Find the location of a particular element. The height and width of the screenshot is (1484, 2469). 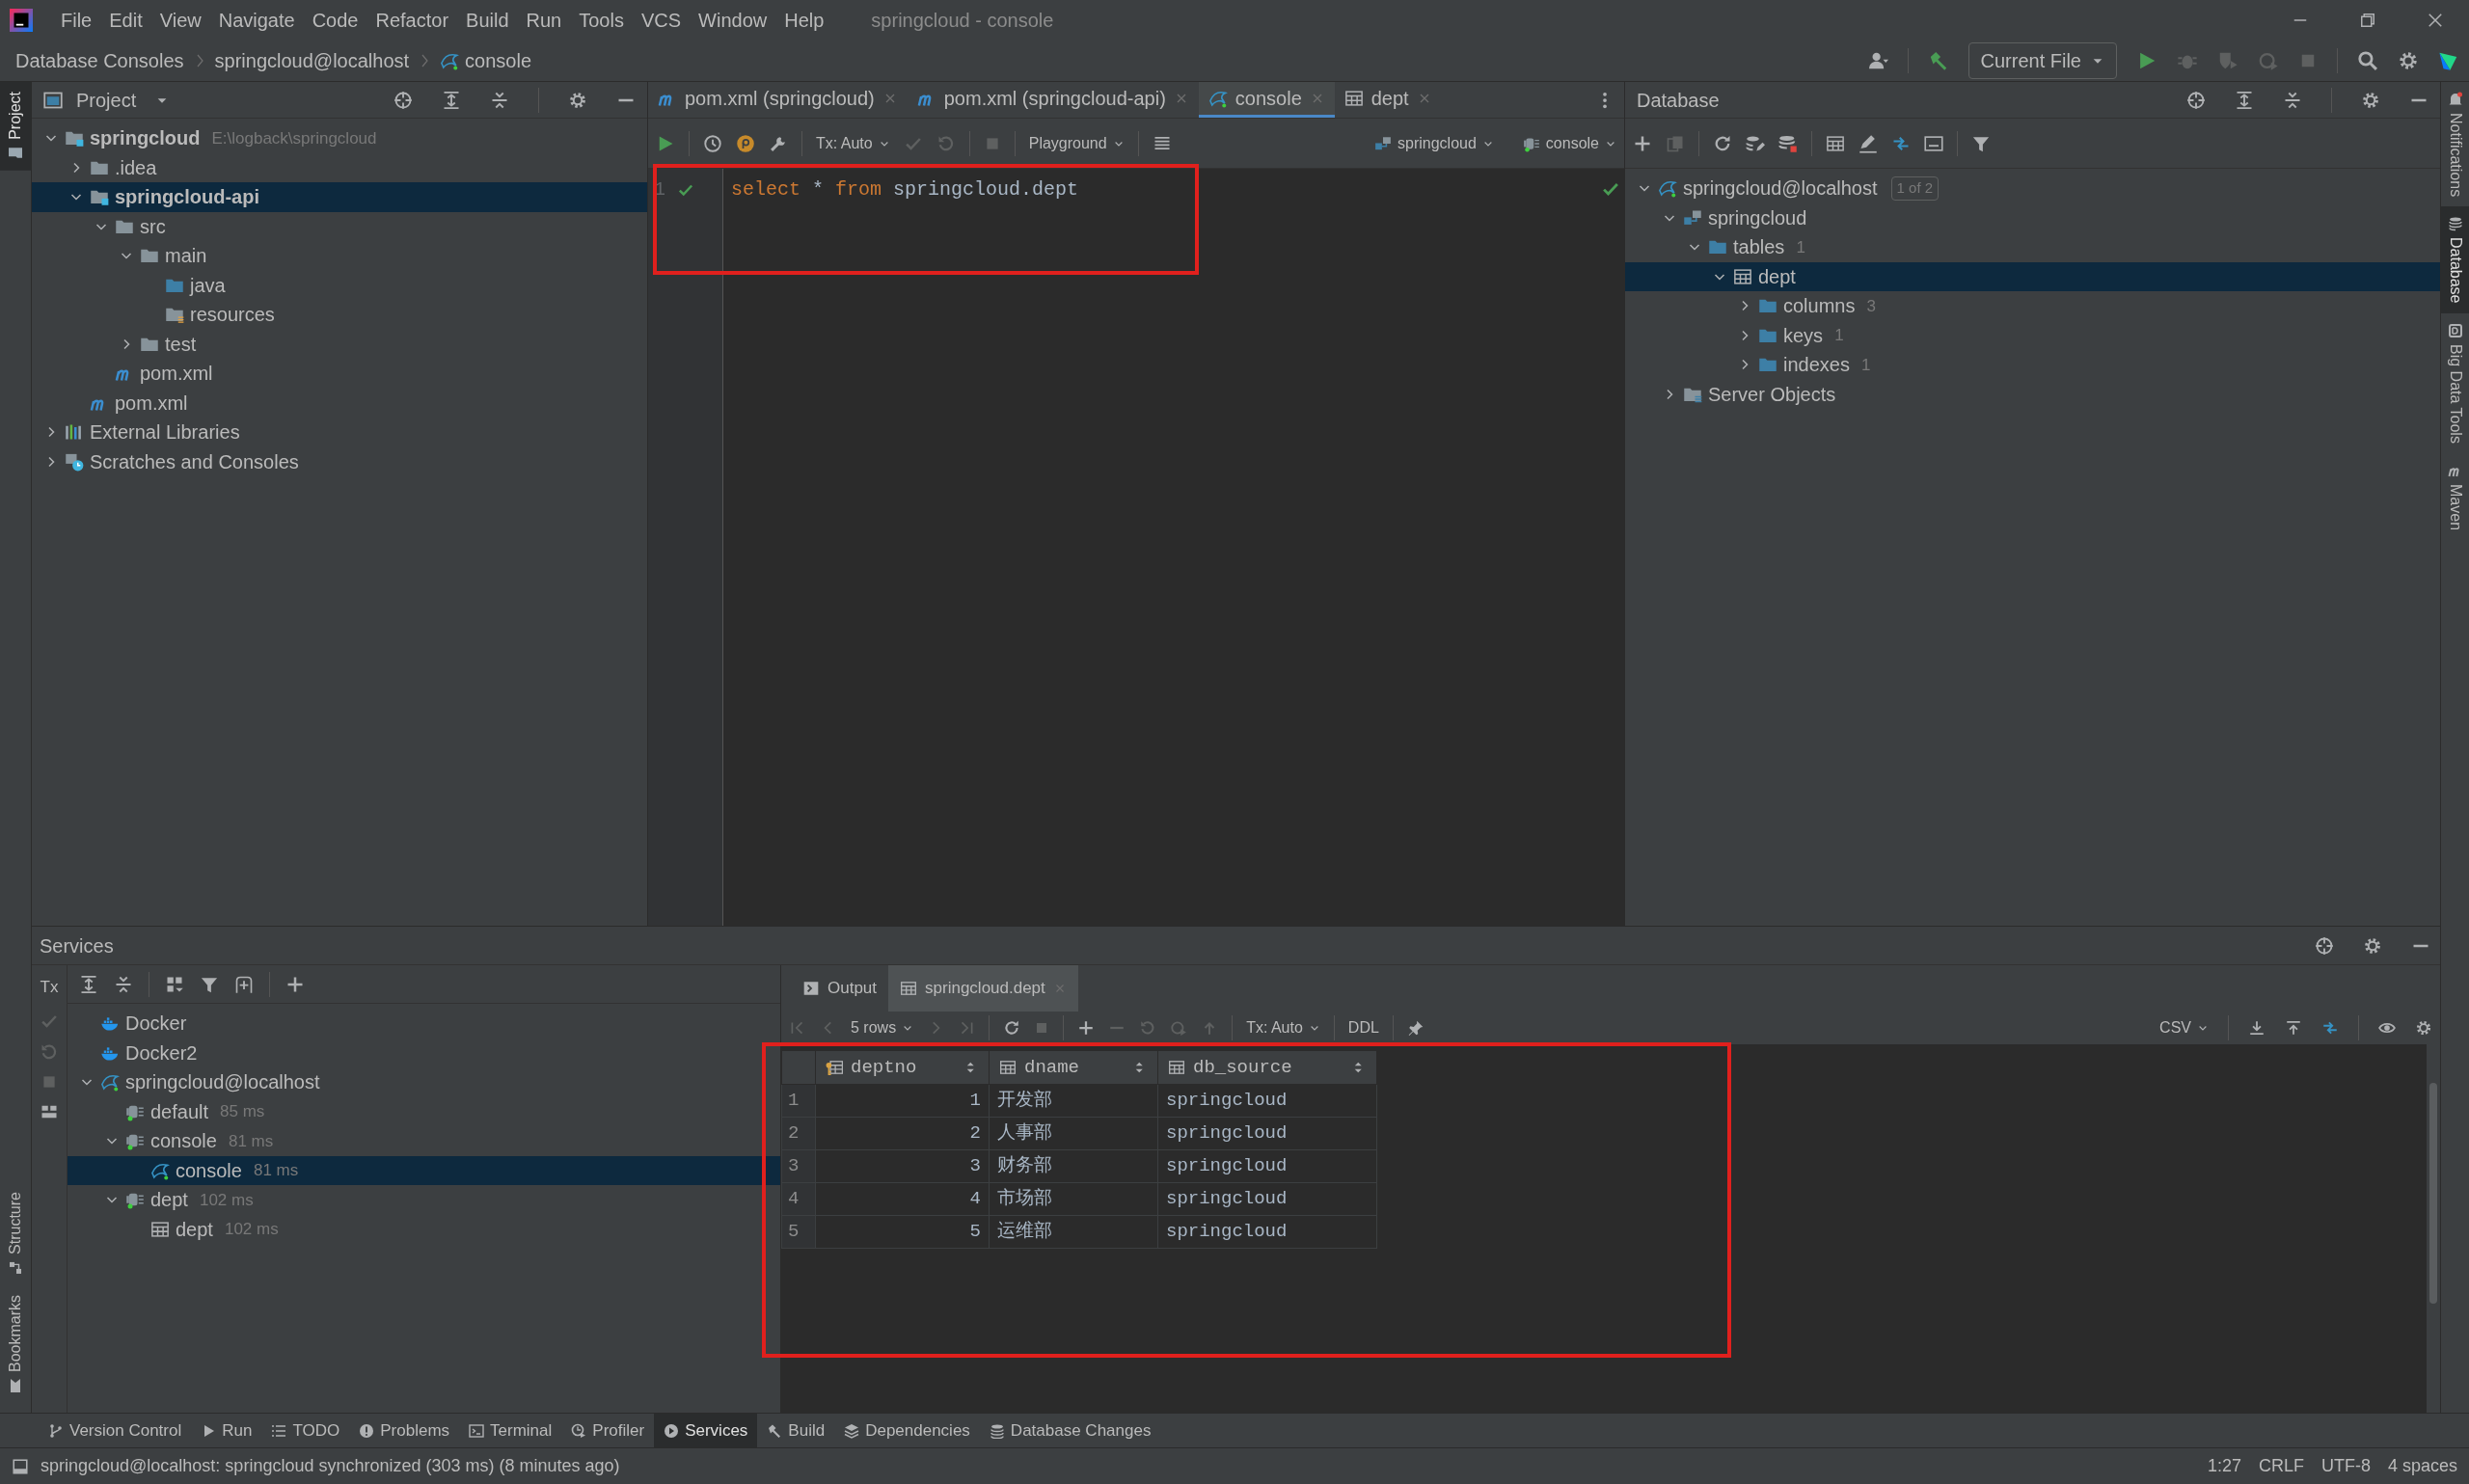

breadcrumb-item: console is located at coordinates (486, 60).